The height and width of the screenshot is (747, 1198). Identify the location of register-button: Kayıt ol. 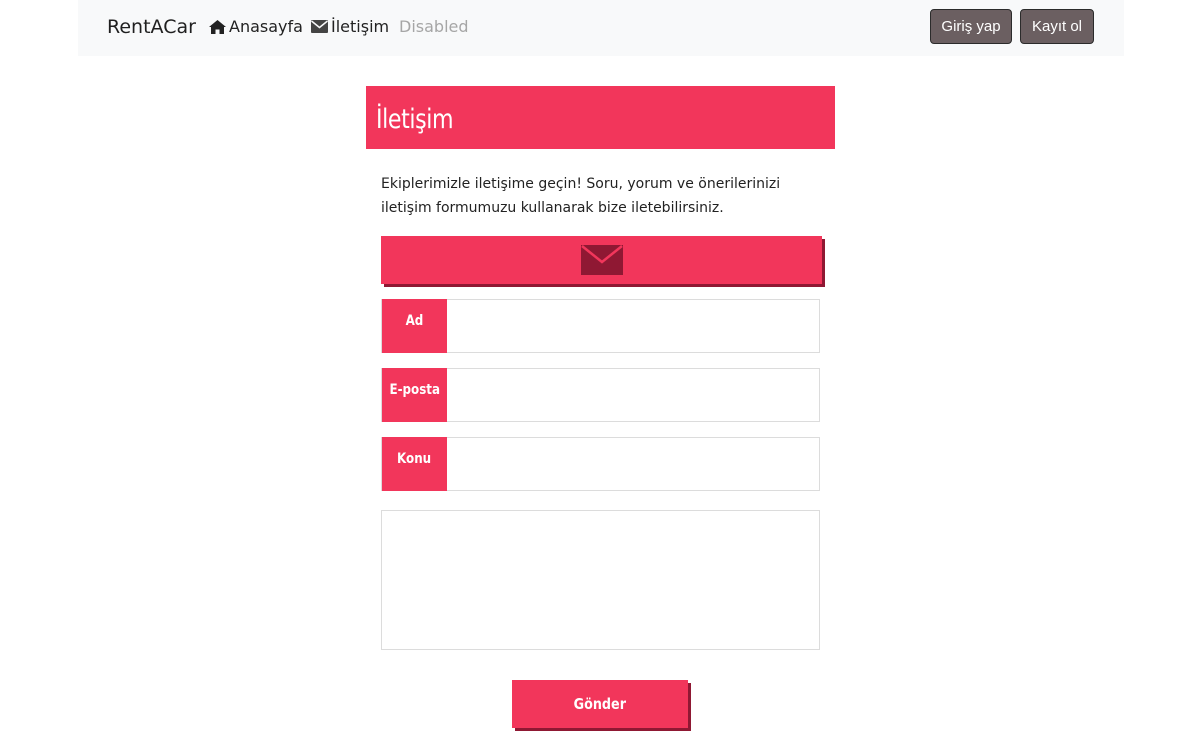
(1057, 26).